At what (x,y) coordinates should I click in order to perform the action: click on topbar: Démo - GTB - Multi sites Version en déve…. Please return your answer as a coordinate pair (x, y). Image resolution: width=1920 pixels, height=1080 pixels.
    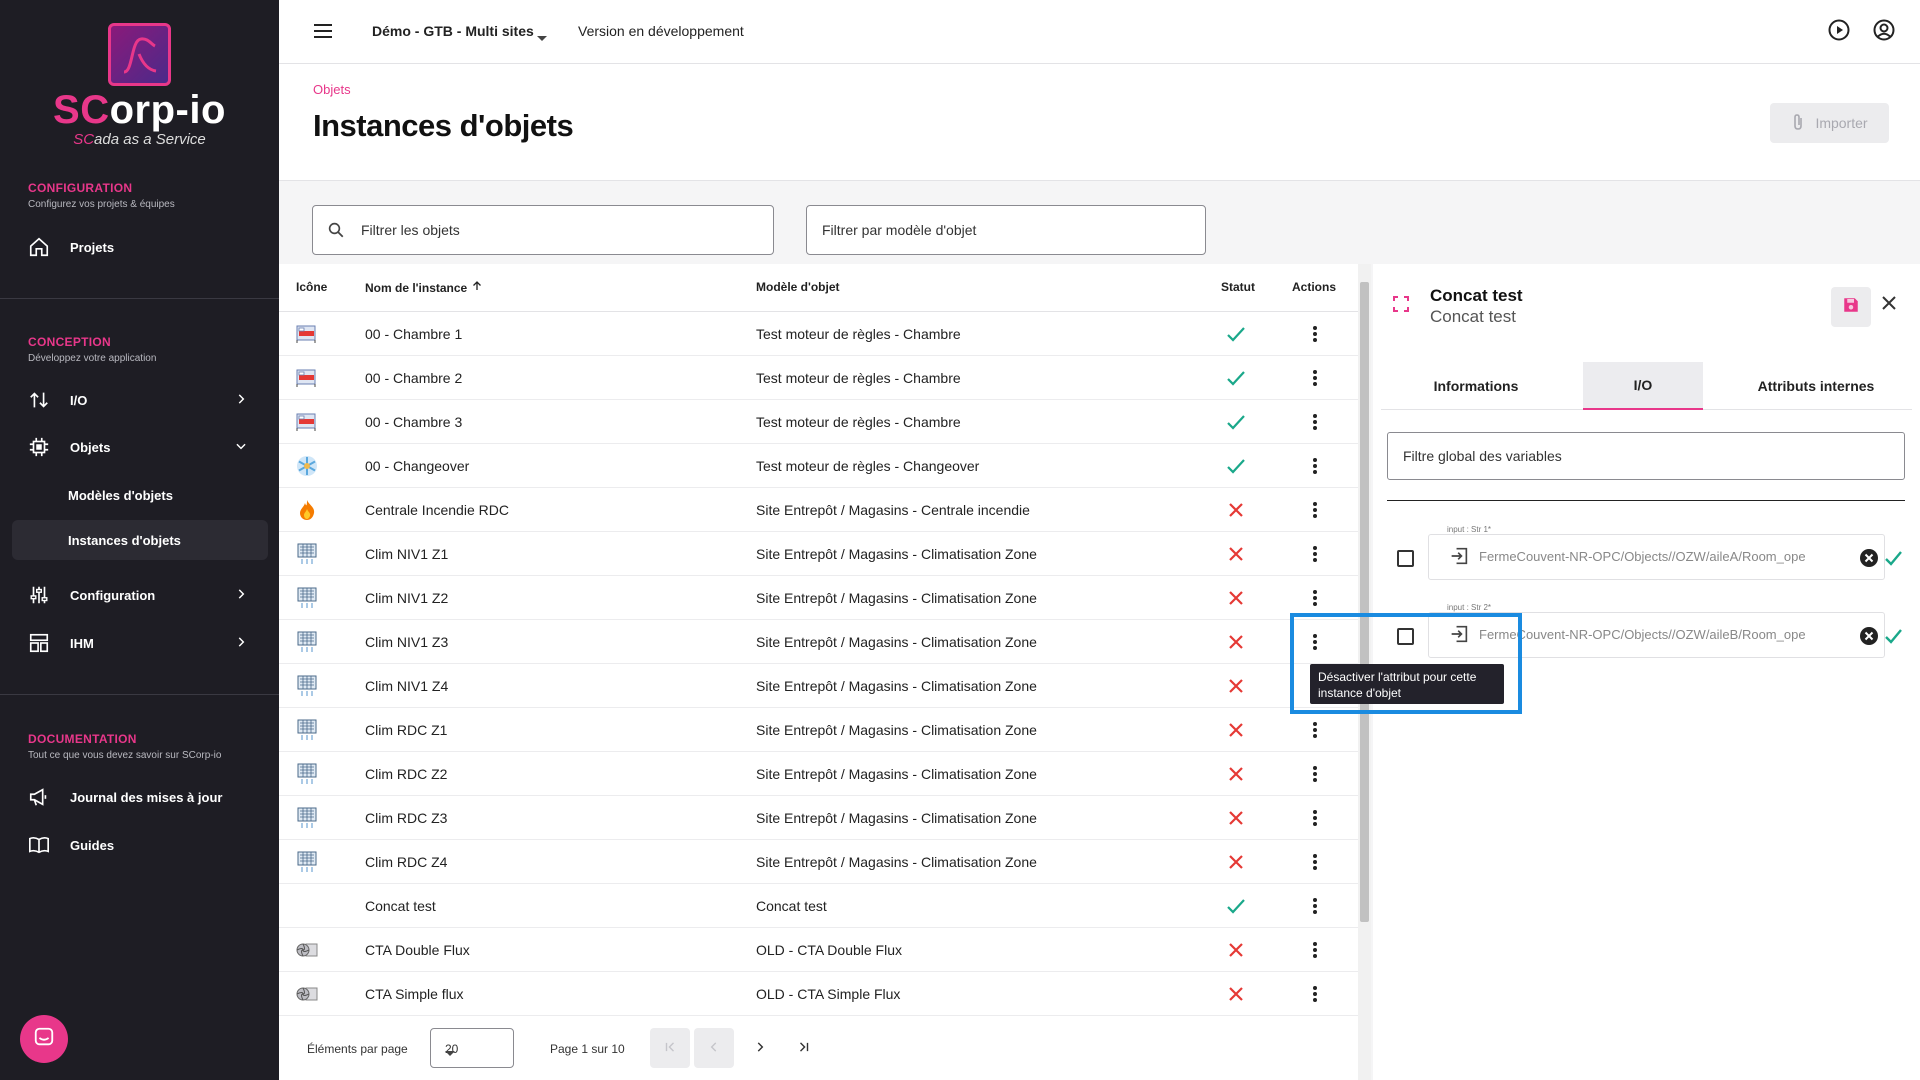
    Looking at the image, I should click on (1099, 32).